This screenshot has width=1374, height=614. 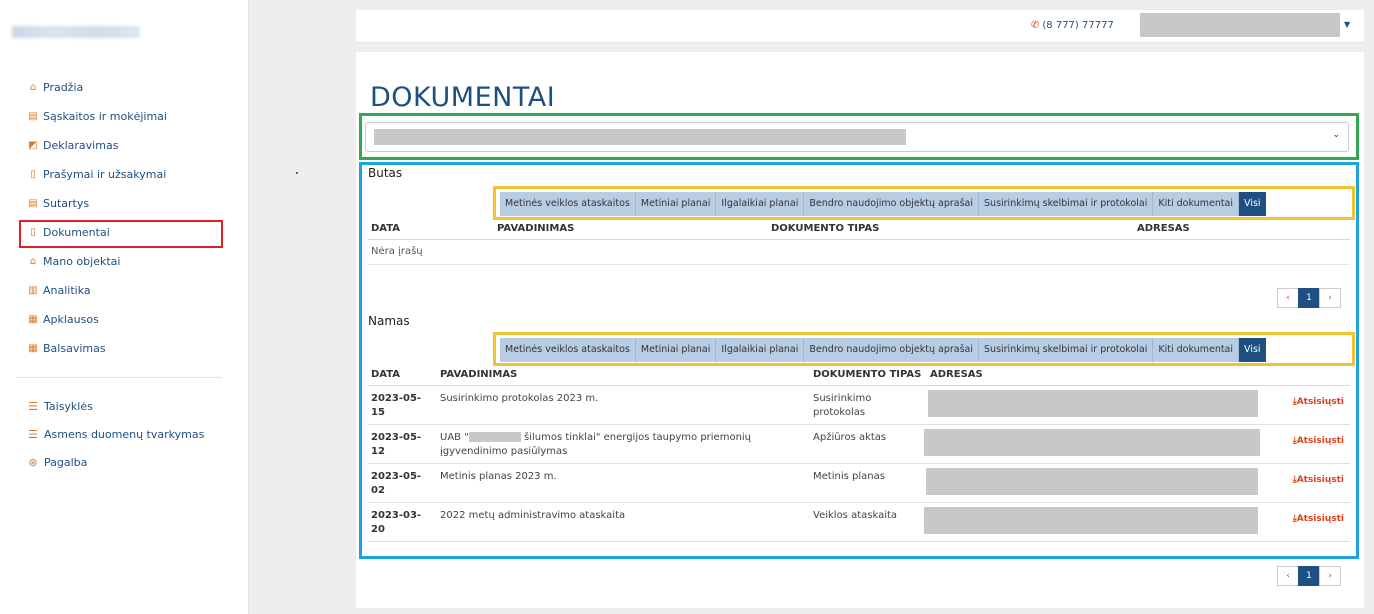 I want to click on sidebar-item-analitika: ▥ Analitika, so click(x=97, y=290).